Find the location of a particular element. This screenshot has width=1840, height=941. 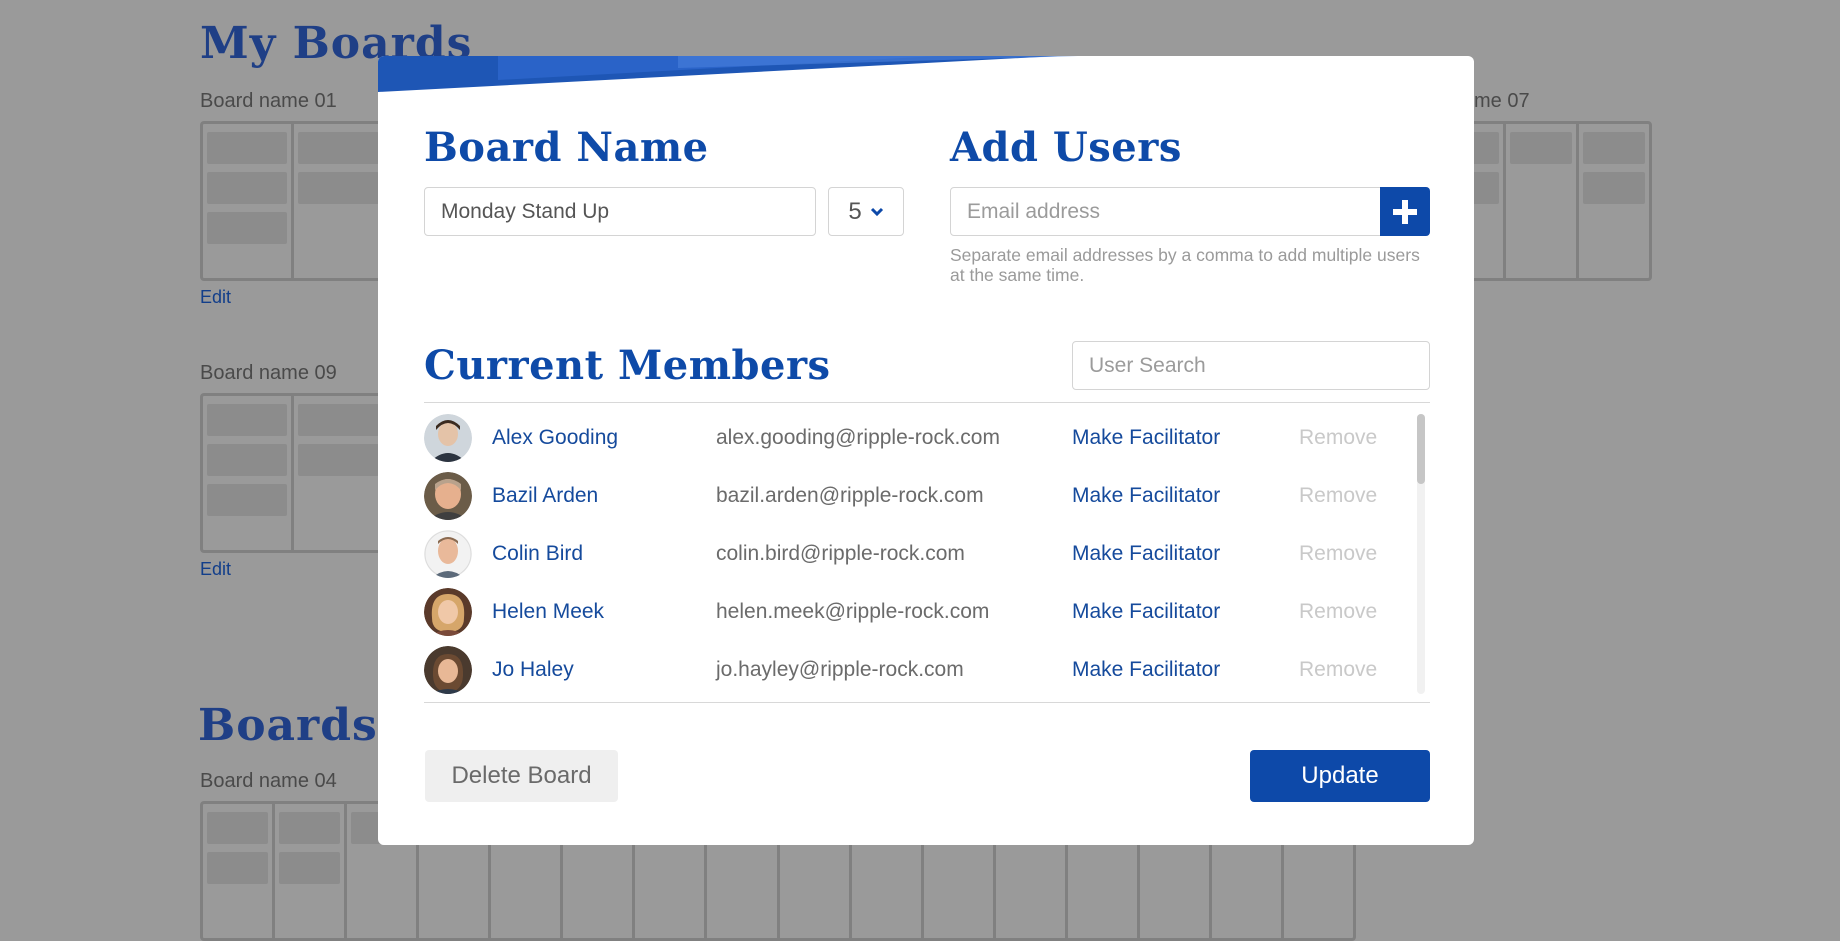

board-size-value: 5 is located at coordinates (855, 211).